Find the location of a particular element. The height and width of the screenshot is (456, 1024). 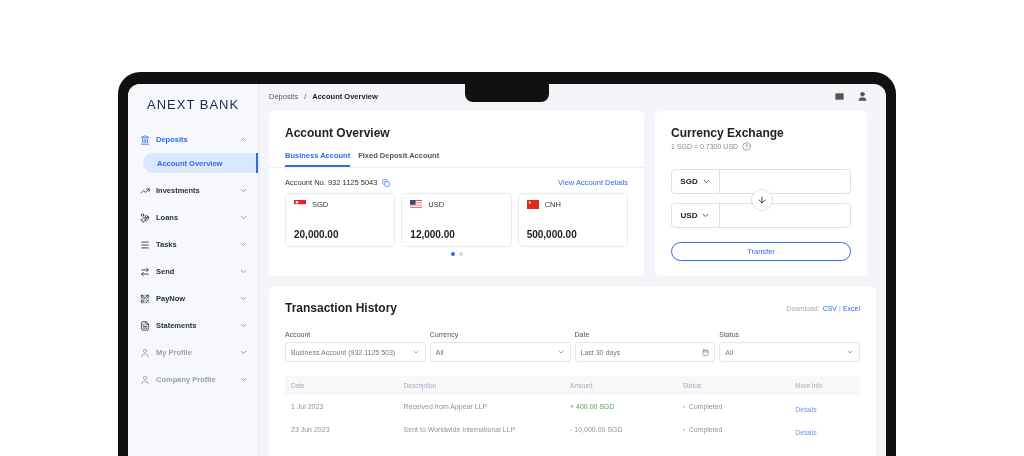

swap-button is located at coordinates (762, 200).